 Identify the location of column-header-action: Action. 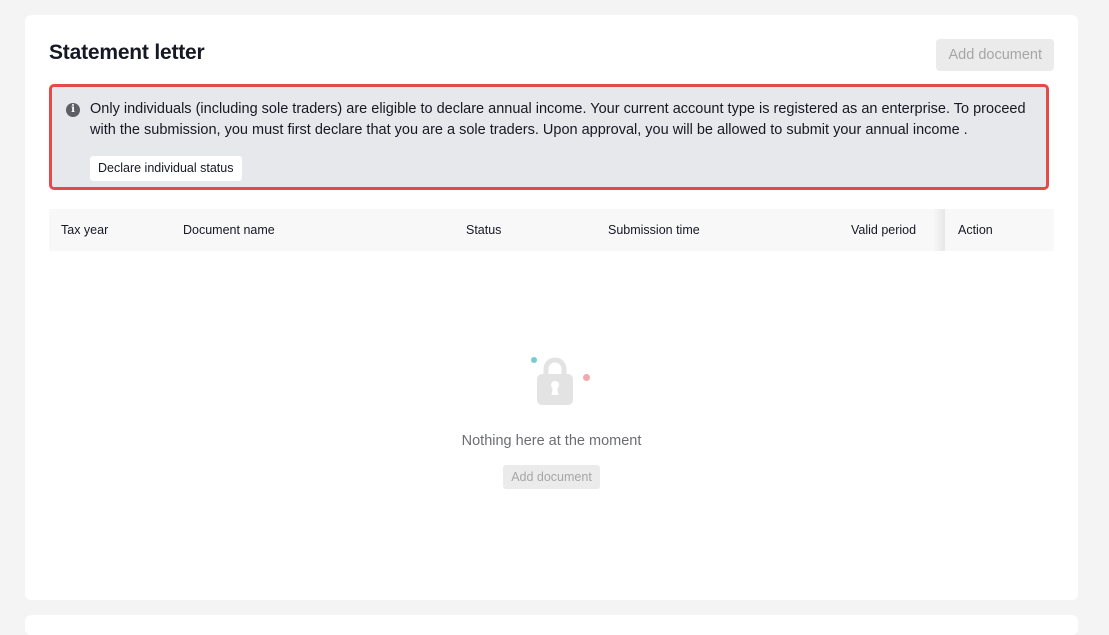
(975, 230).